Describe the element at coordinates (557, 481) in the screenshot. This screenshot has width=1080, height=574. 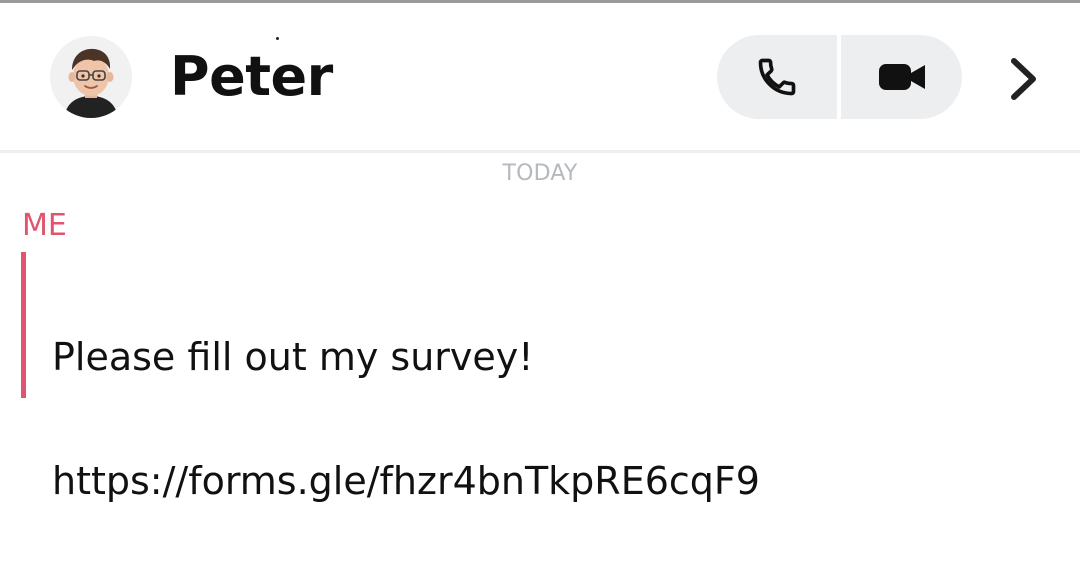
I see `message-link: https://forms.gle/fhzr4bnTkpRE6cqF9` at that location.